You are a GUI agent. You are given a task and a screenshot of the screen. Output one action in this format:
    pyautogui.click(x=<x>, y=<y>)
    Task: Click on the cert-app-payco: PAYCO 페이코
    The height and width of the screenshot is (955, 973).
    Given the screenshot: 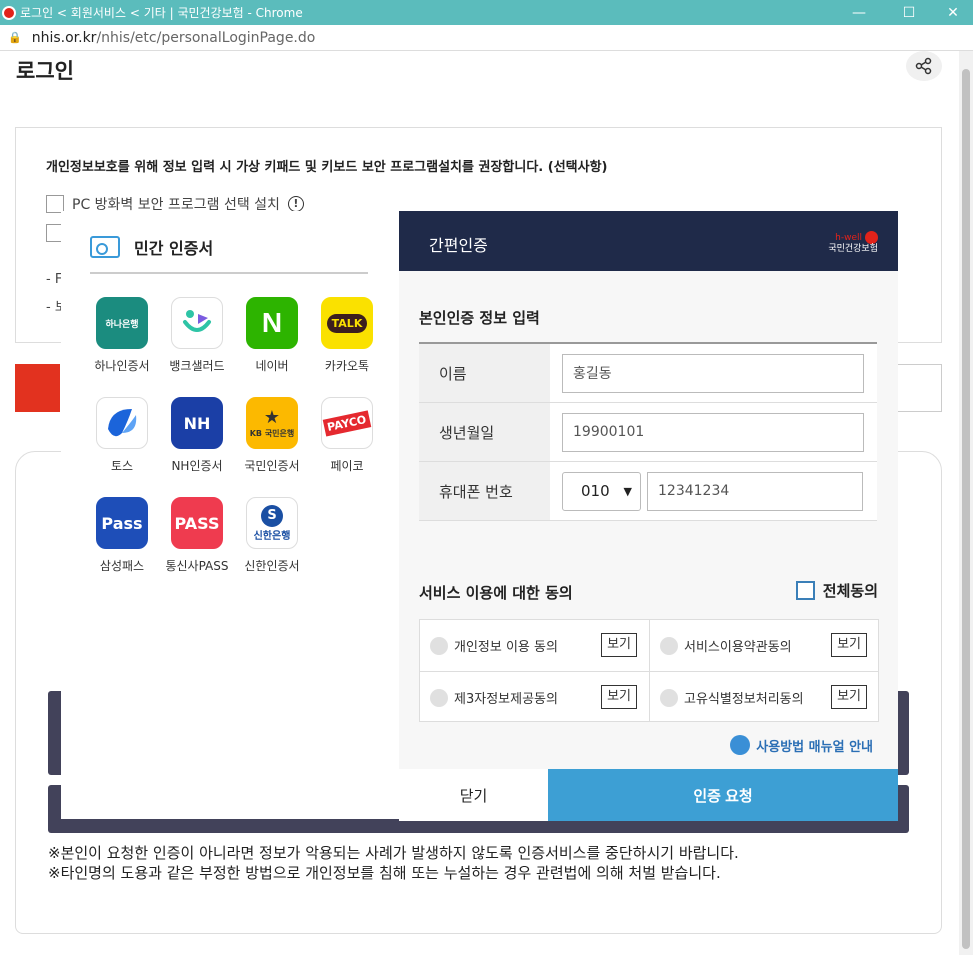 What is the action you would take?
    pyautogui.click(x=347, y=435)
    